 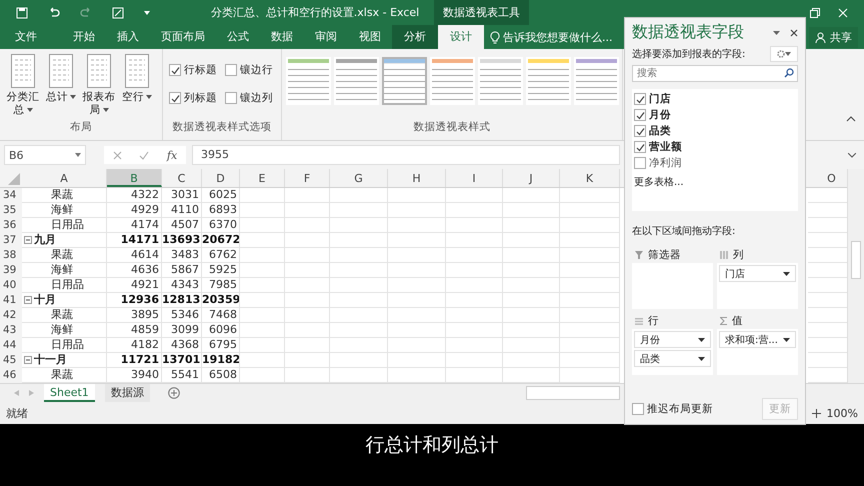 I want to click on ribbon-tab: 数据, so click(x=282, y=37).